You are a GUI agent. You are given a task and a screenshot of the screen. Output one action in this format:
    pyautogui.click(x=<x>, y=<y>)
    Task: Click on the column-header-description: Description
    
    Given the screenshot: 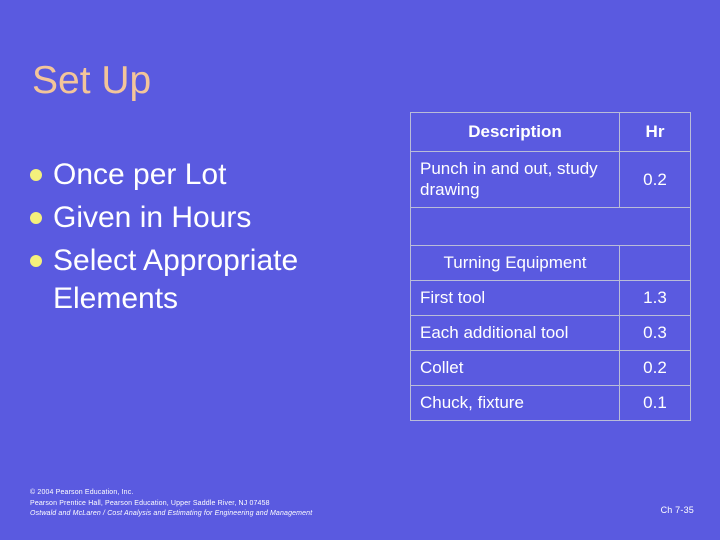 What is the action you would take?
    pyautogui.click(x=515, y=132)
    